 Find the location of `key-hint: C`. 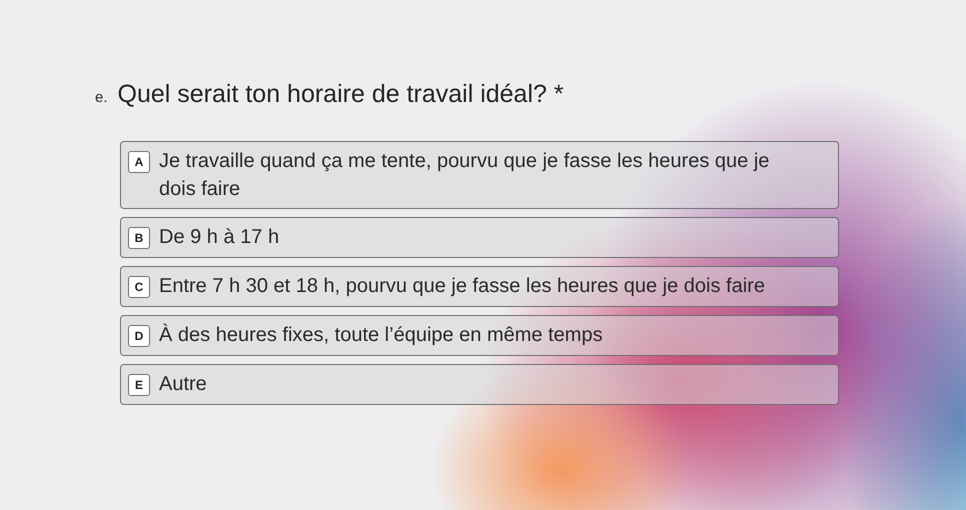

key-hint: C is located at coordinates (139, 287).